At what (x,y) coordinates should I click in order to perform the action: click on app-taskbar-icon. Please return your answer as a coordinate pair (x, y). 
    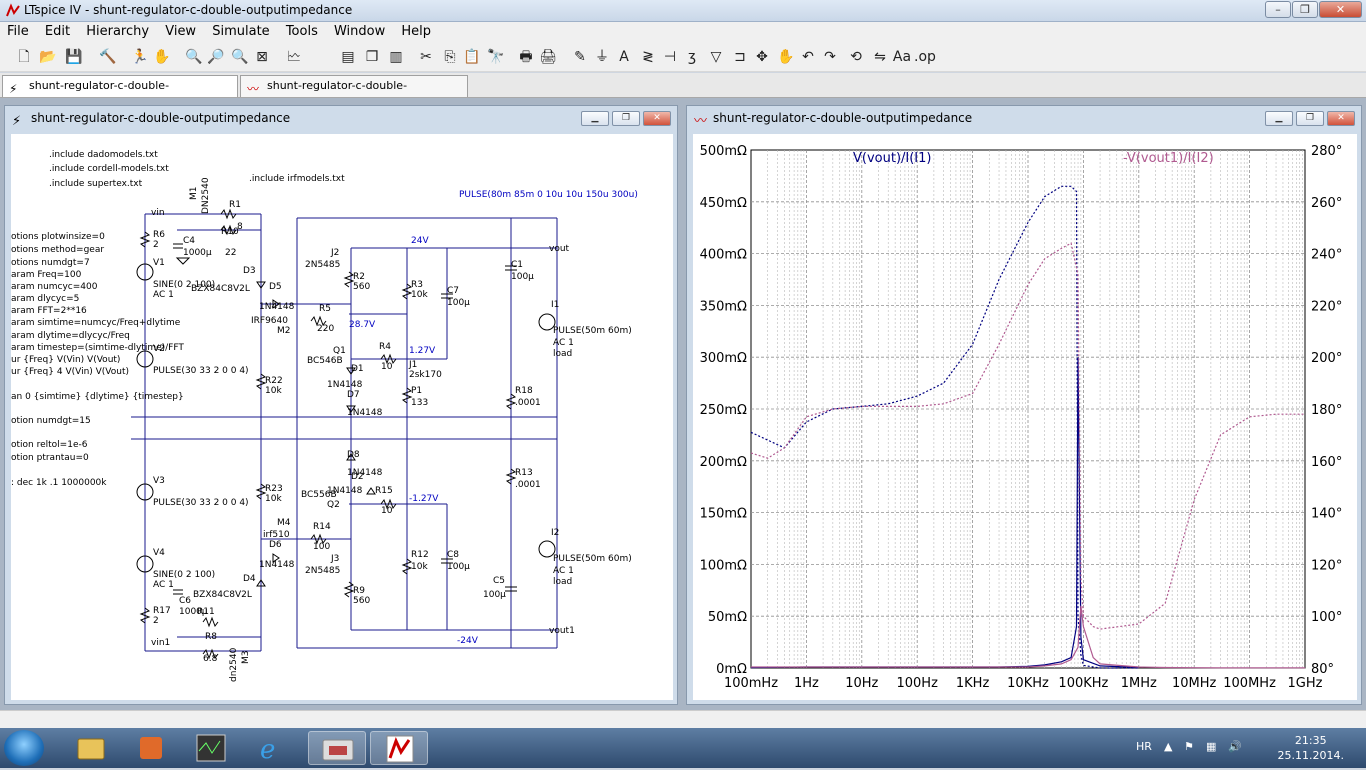
    Looking at the image, I should click on (151, 748).